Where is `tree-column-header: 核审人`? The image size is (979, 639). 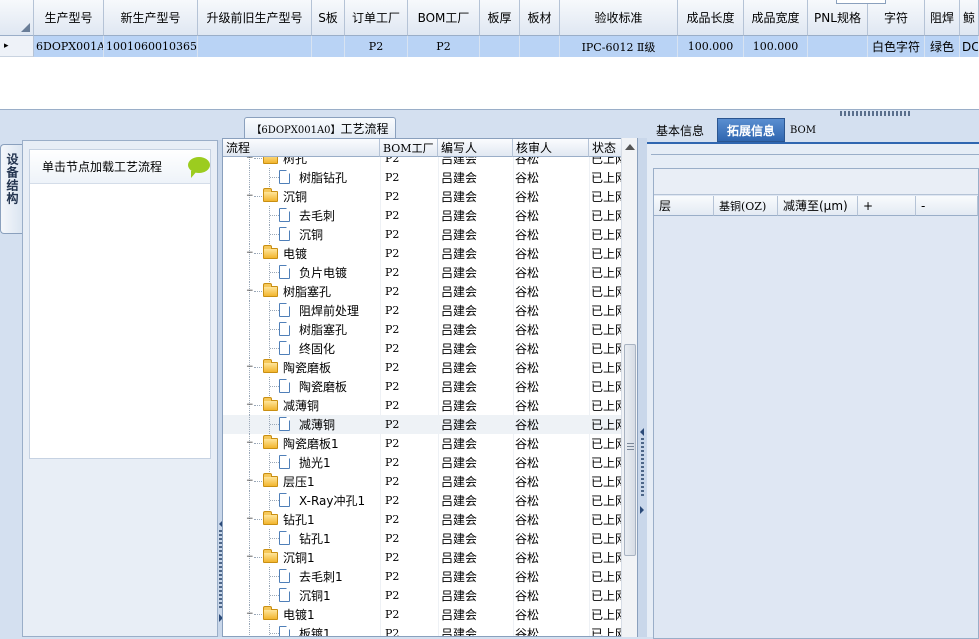 tree-column-header: 核审人 is located at coordinates (551, 148).